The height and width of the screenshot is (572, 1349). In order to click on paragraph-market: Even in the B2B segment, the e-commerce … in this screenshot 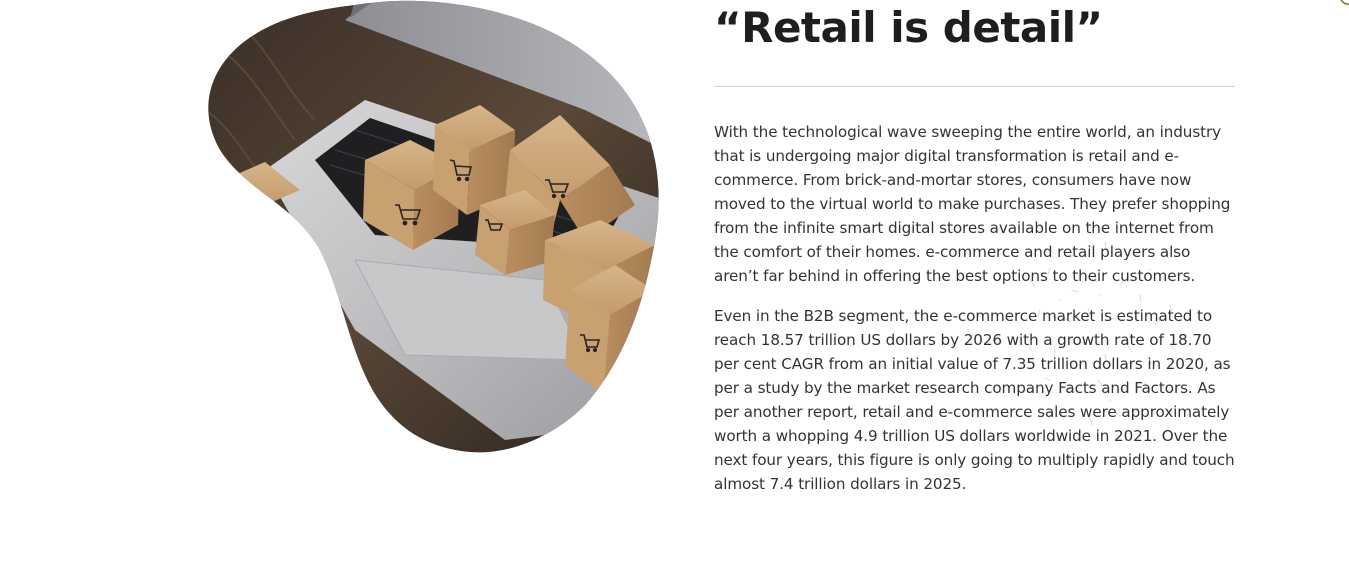, I will do `click(974, 400)`.